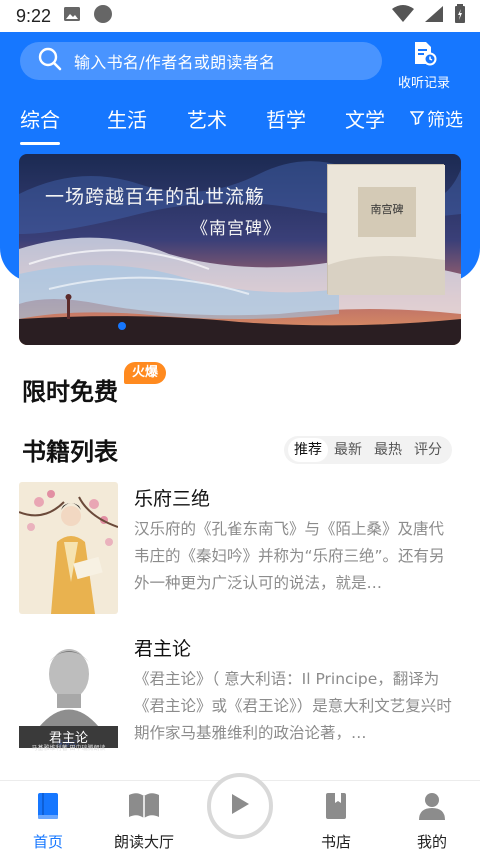 The width and height of the screenshot is (480, 853). What do you see at coordinates (127, 118) in the screenshot?
I see `tab-life: 生活` at bounding box center [127, 118].